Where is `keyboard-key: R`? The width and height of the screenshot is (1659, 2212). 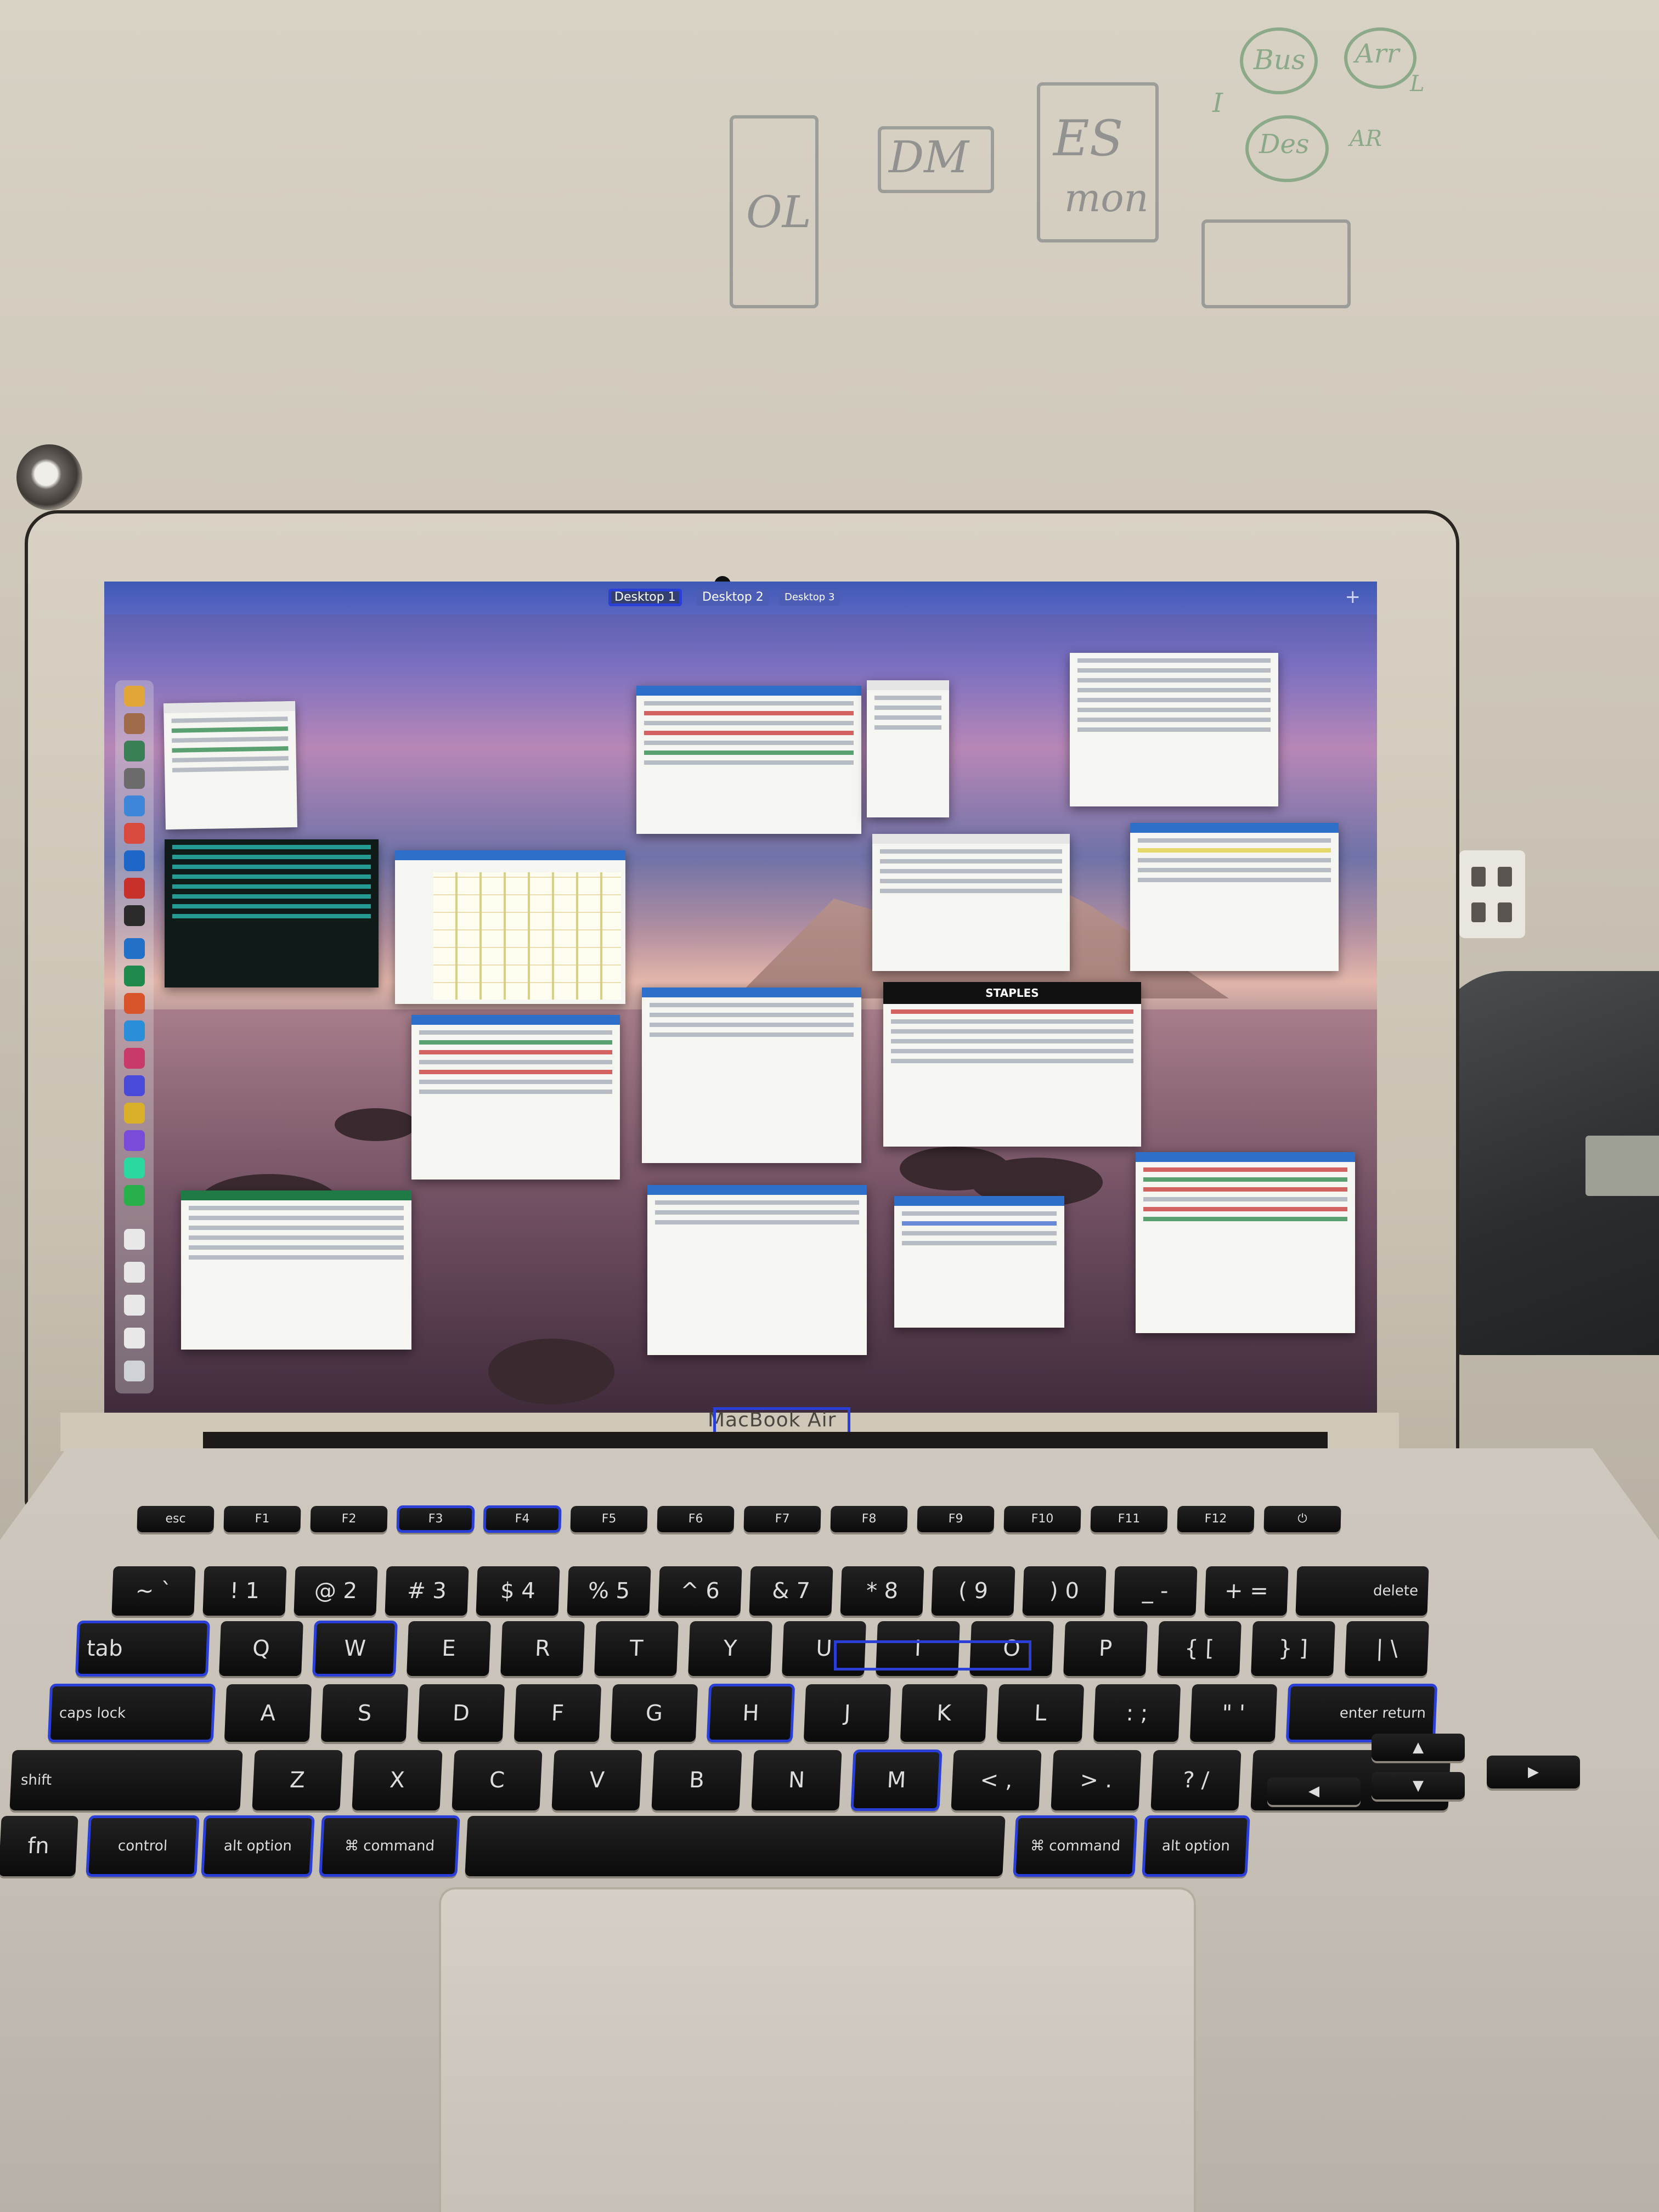 keyboard-key: R is located at coordinates (543, 1648).